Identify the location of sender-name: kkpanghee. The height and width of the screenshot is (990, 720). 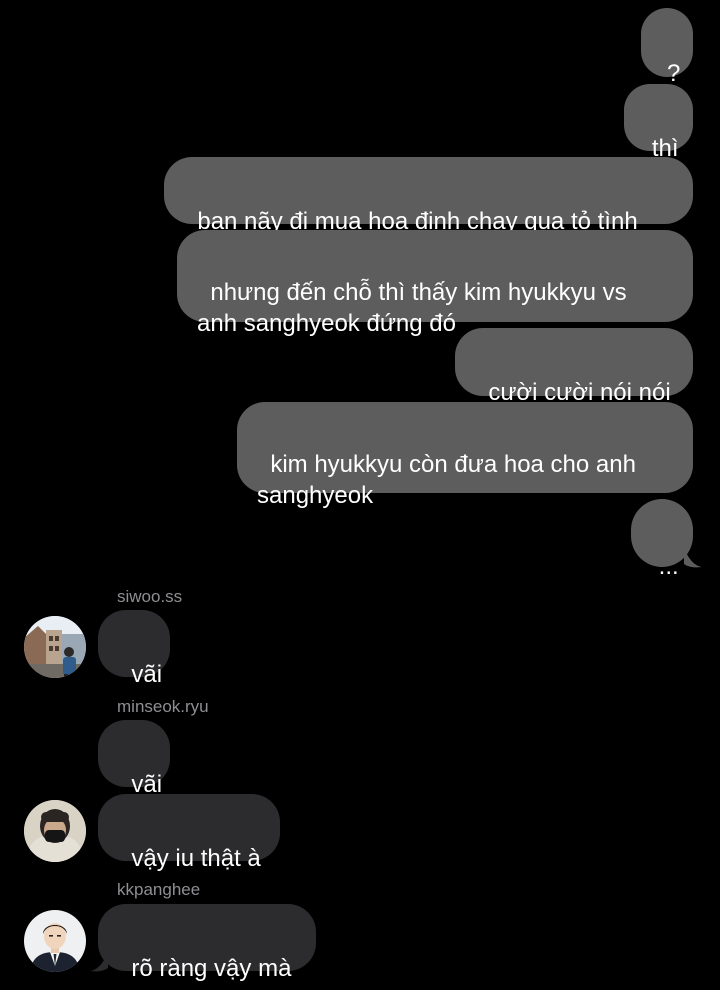
(159, 889).